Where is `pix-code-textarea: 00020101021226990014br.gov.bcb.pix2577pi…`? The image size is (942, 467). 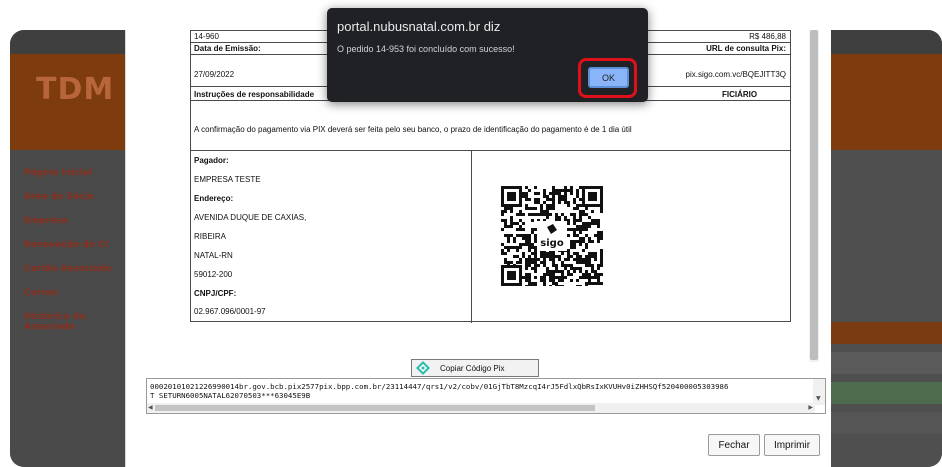
pix-code-textarea: 00020101021226990014br.gov.bcb.pix2577pi… is located at coordinates (486, 396).